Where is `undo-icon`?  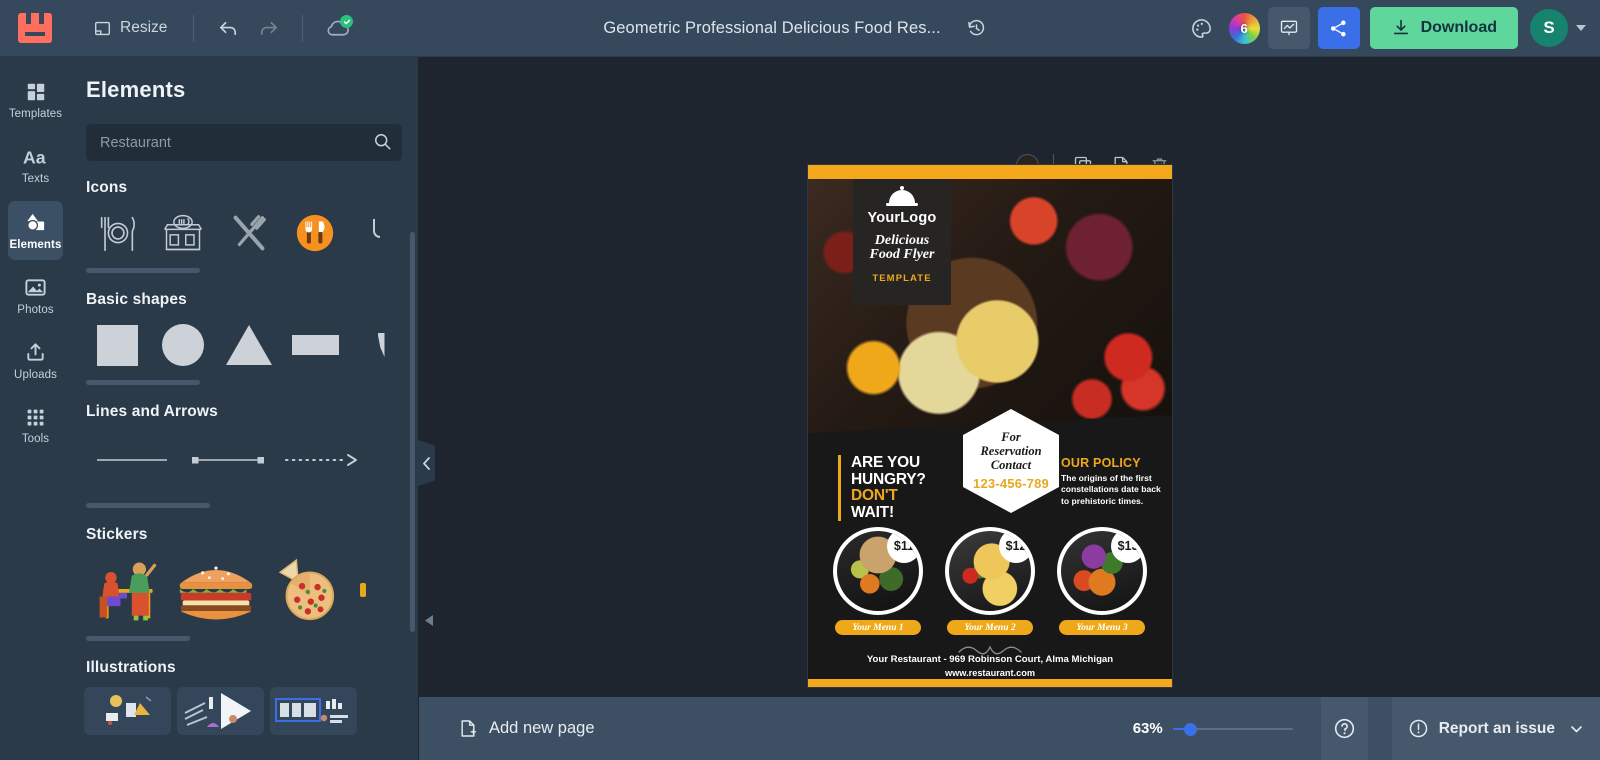 undo-icon is located at coordinates (227, 28).